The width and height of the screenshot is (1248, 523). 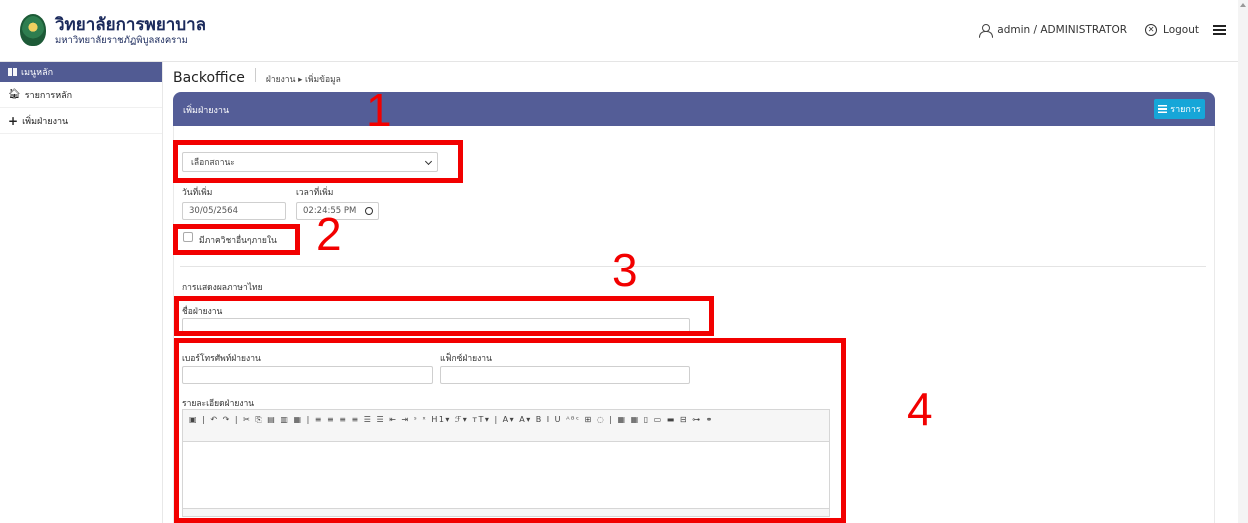 I want to click on page-scrollbar, so click(x=1243, y=261).